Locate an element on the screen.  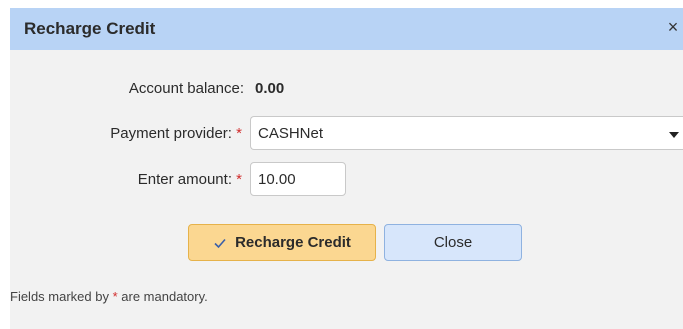
dialog-titlebar: Recharge Credit × is located at coordinates (346, 29).